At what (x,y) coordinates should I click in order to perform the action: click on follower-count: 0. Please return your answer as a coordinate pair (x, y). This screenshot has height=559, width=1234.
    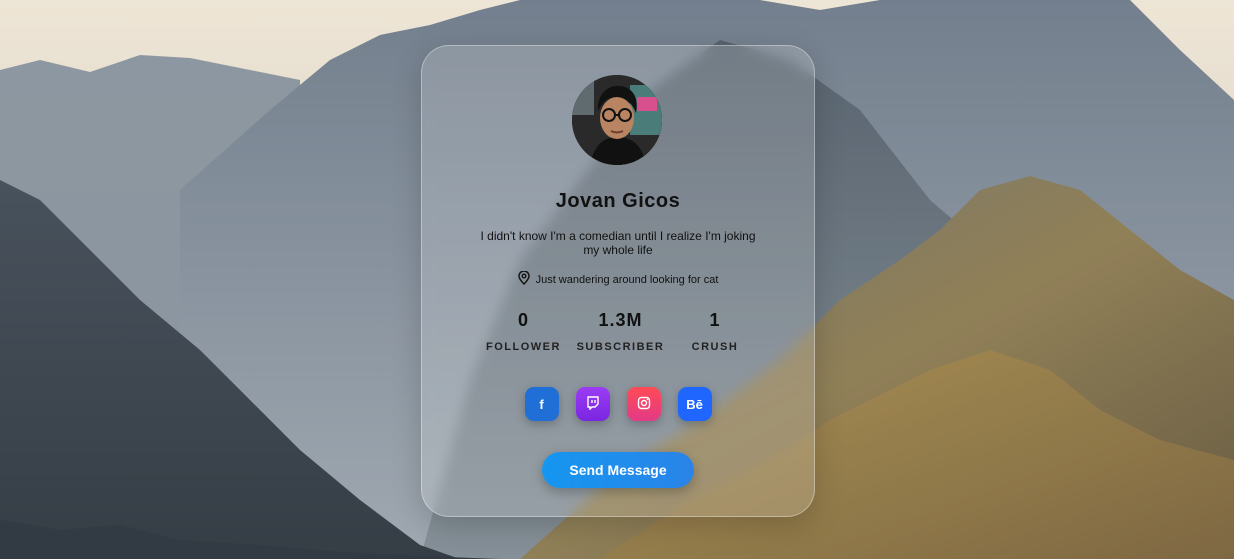
    Looking at the image, I should click on (523, 320).